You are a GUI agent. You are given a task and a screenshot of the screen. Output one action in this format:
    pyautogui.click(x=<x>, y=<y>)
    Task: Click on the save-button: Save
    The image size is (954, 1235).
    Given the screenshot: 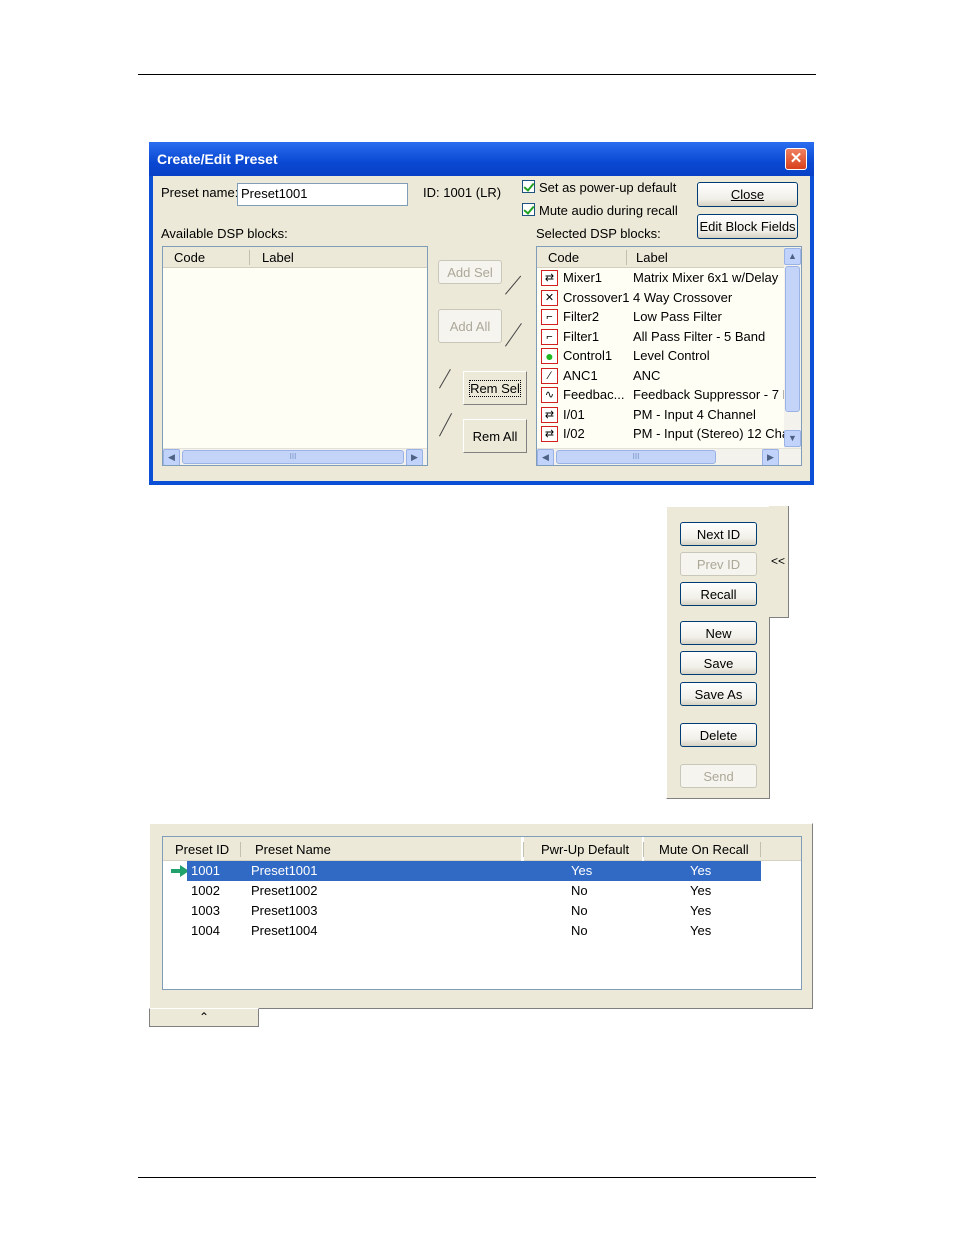 What is the action you would take?
    pyautogui.click(x=718, y=663)
    